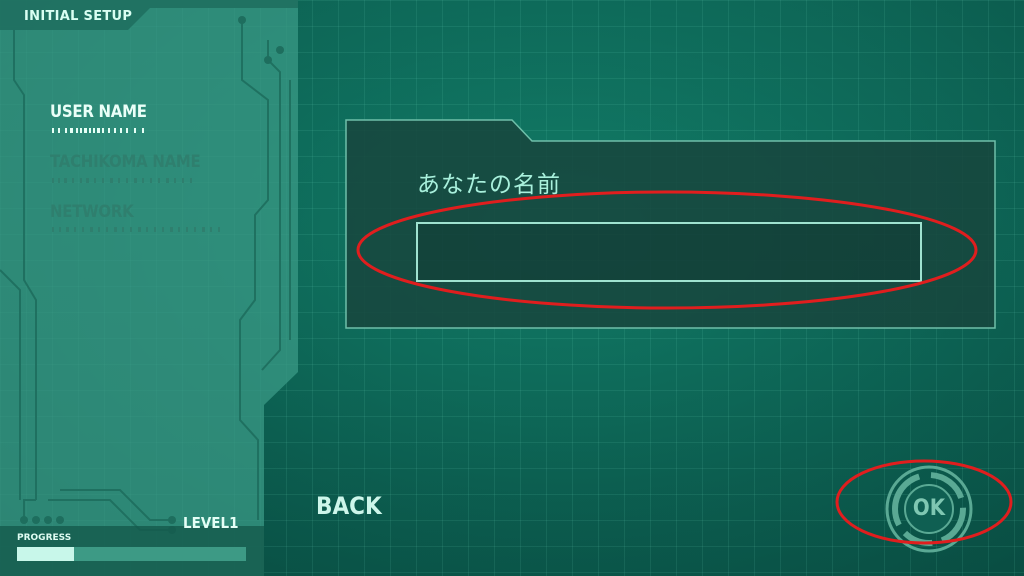  What do you see at coordinates (211, 523) in the screenshot?
I see `level-indicator: LEVEL1` at bounding box center [211, 523].